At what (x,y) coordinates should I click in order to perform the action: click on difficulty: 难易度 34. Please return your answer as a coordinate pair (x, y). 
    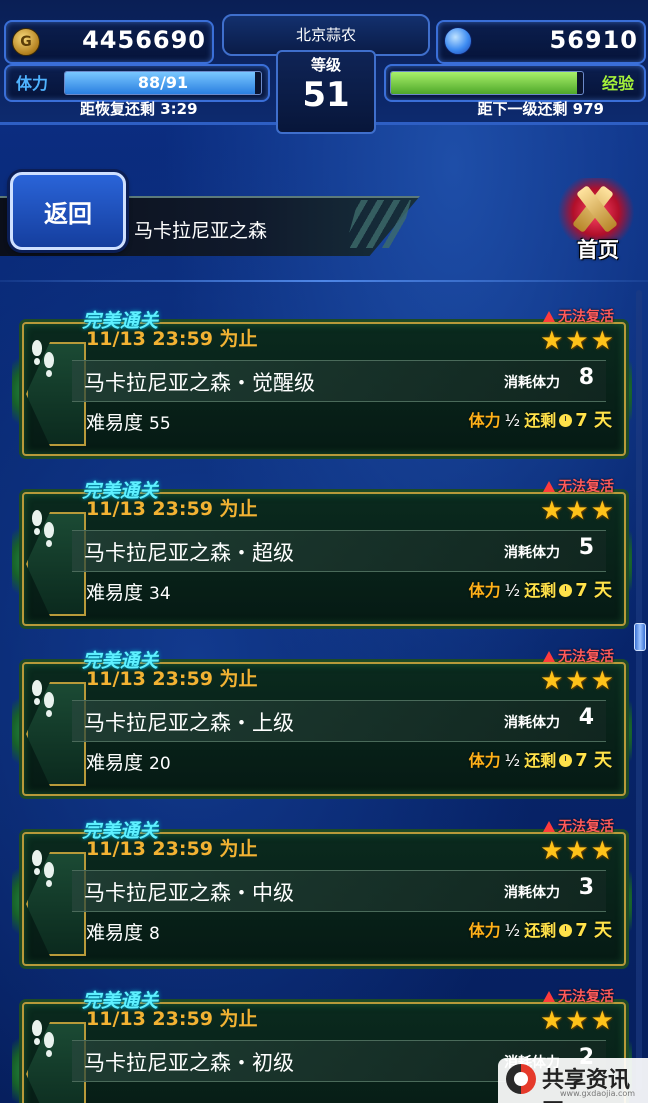
    Looking at the image, I should click on (128, 591).